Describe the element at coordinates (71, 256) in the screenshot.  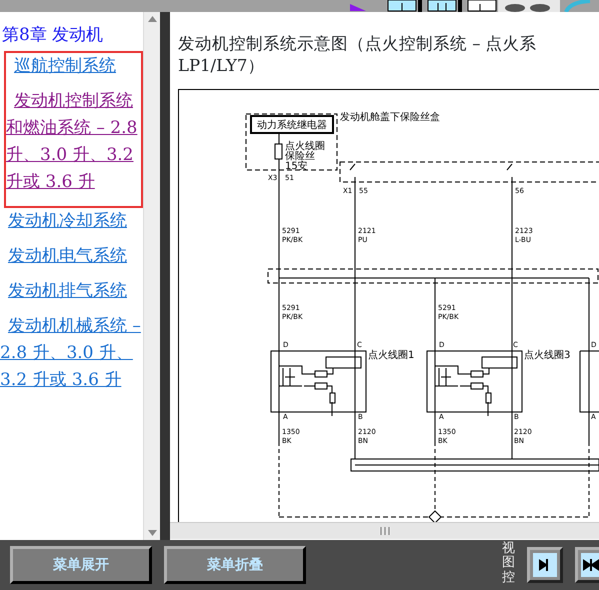
I see `sidebar-link: 发动机电气系统` at that location.